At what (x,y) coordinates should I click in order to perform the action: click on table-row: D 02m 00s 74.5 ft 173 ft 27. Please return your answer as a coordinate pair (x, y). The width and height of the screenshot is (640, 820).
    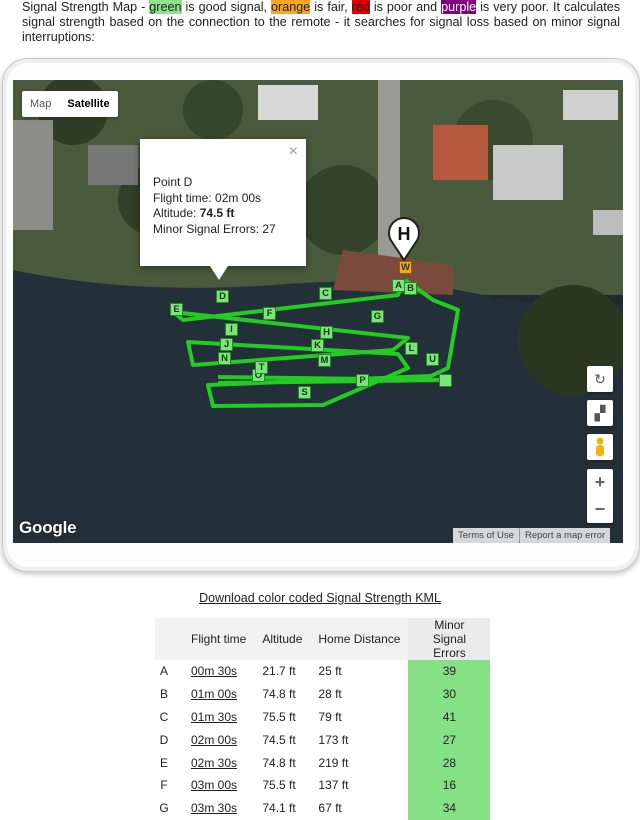
    Looking at the image, I should click on (323, 740).